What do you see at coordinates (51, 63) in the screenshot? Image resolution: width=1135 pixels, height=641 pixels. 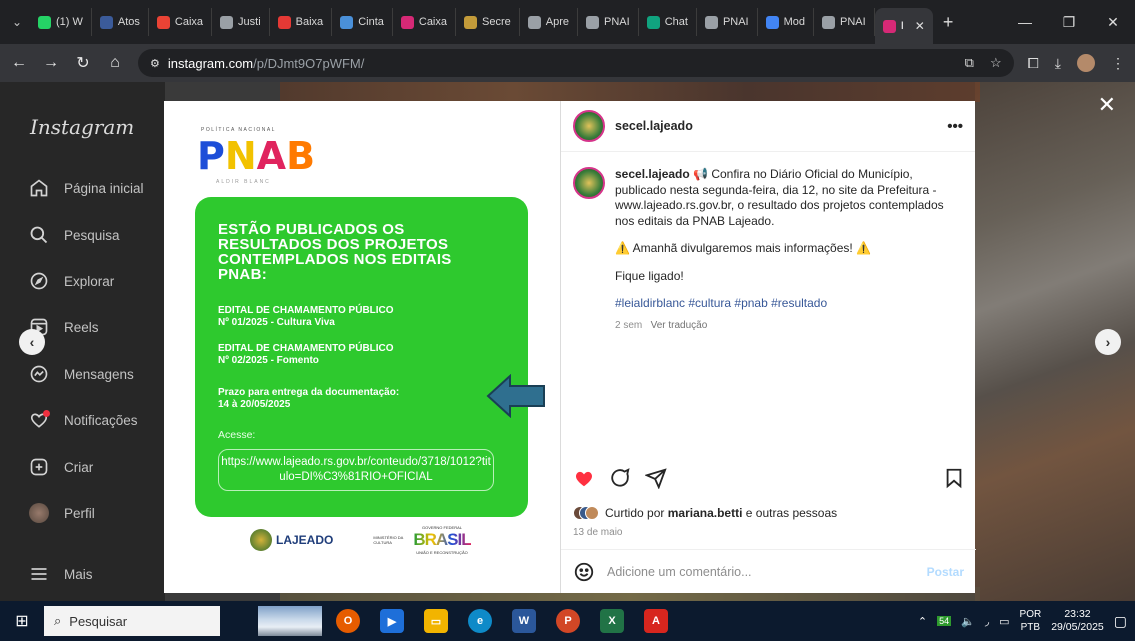 I see `forward-icon: →` at bounding box center [51, 63].